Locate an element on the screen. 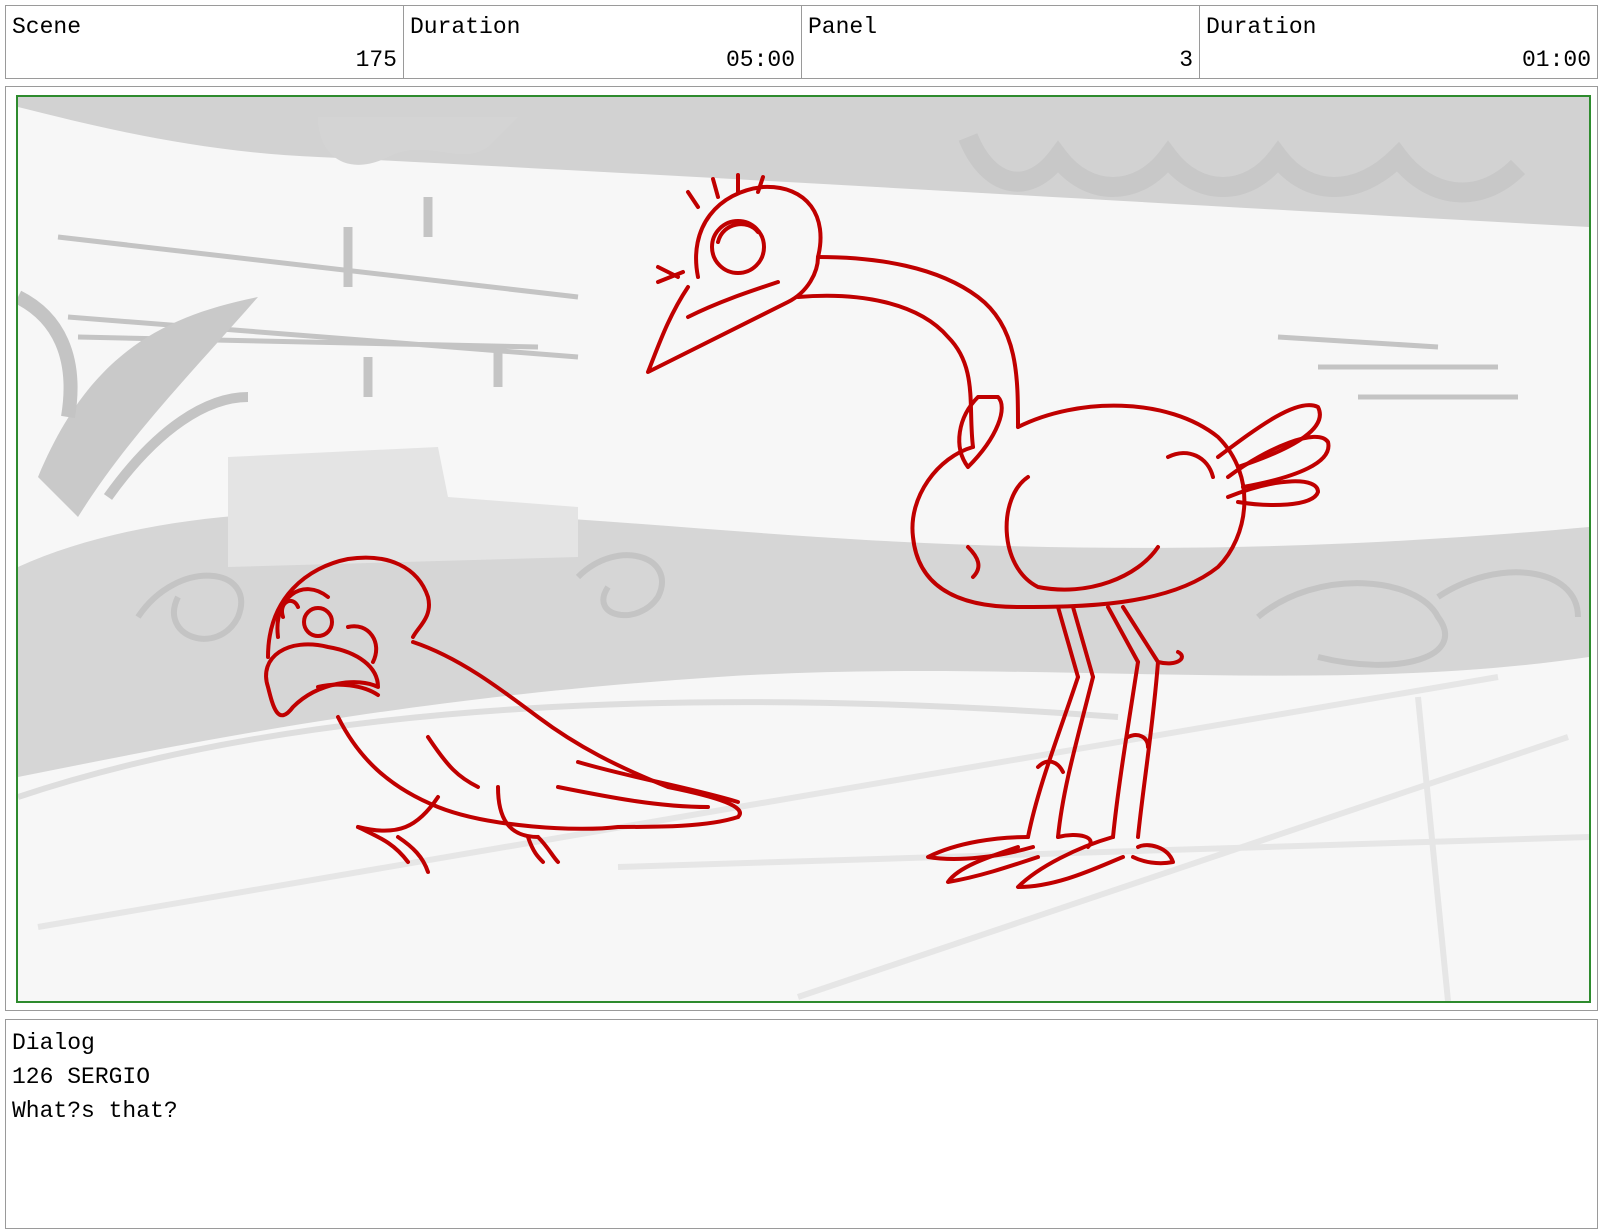  dialog-speaker: 126 SERGIO is located at coordinates (81, 1077).